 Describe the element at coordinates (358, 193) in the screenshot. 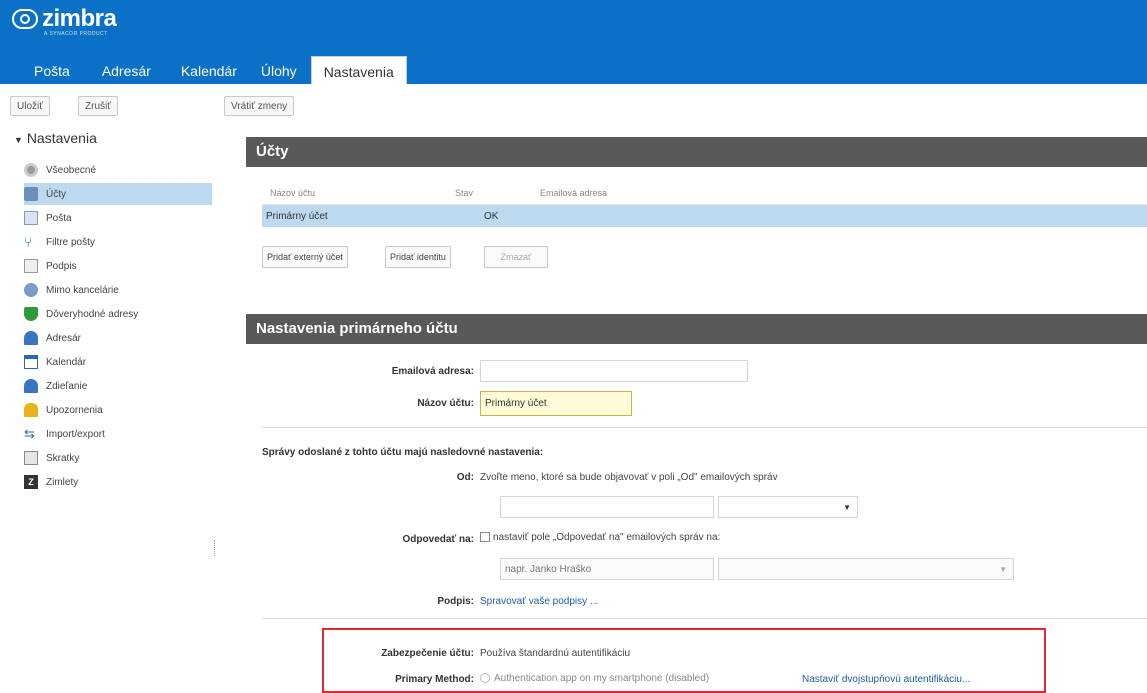

I see `column-account-name: Názov účtu` at that location.